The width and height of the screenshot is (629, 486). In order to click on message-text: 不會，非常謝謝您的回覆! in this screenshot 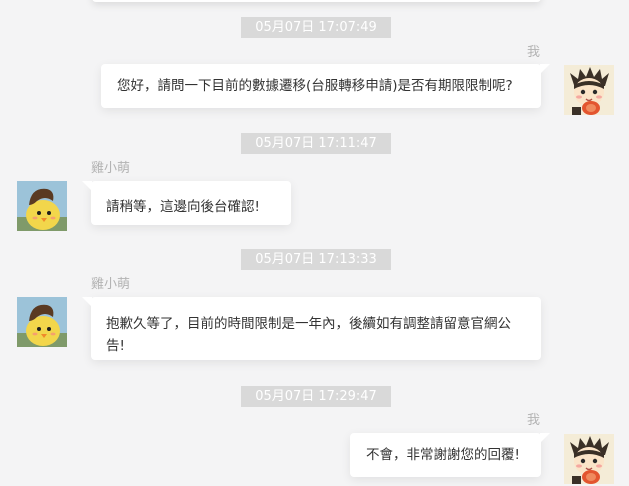, I will do `click(443, 455)`.